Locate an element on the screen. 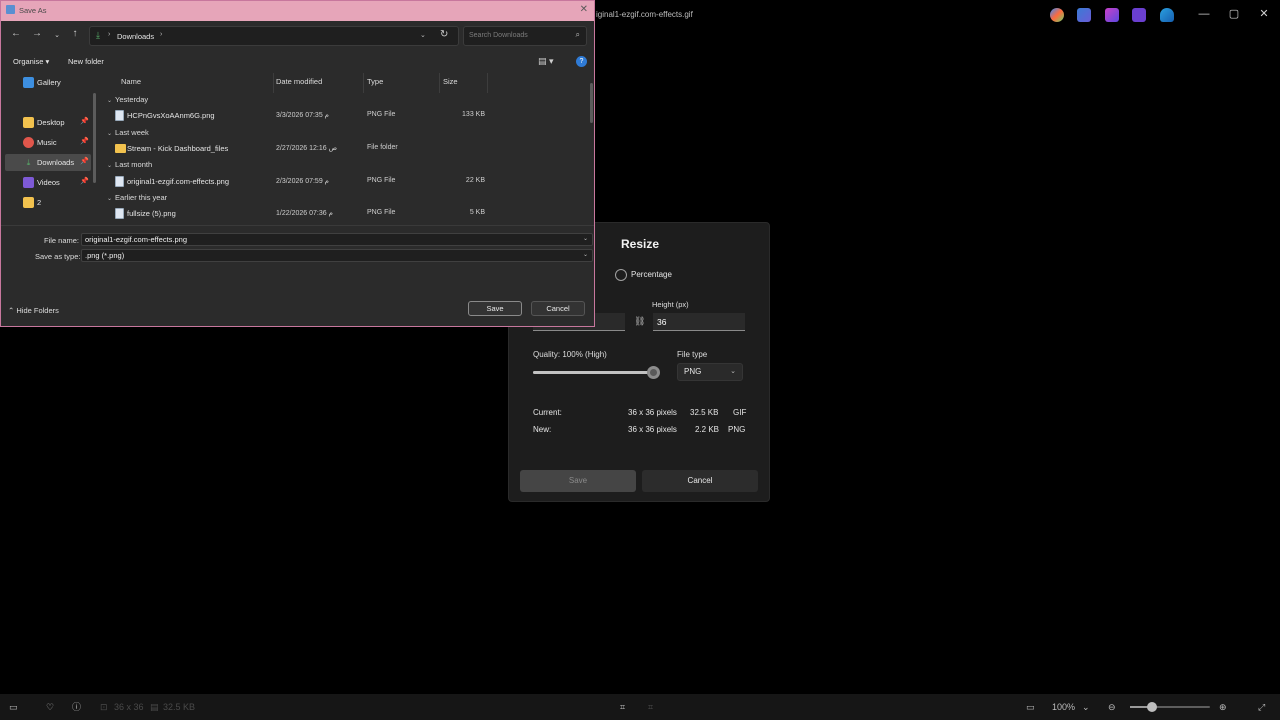 This screenshot has width=1280, height=720. maximize-button: ▢ is located at coordinates (1234, 14).